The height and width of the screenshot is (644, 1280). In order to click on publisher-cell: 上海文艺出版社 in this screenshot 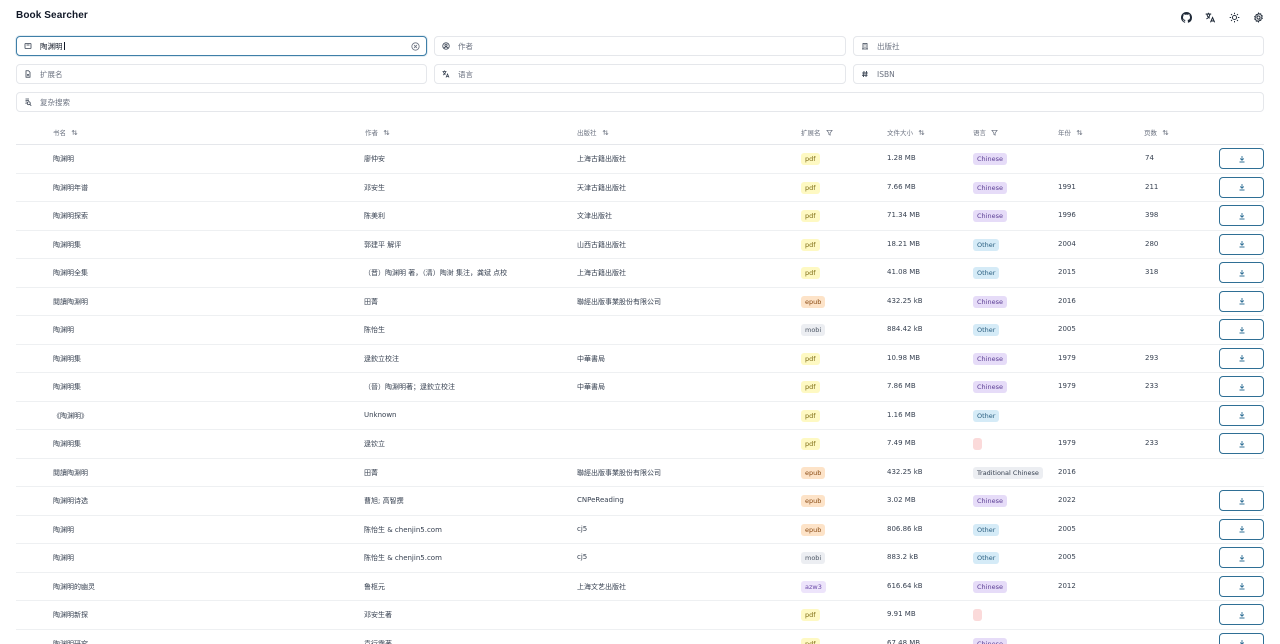, I will do `click(601, 586)`.